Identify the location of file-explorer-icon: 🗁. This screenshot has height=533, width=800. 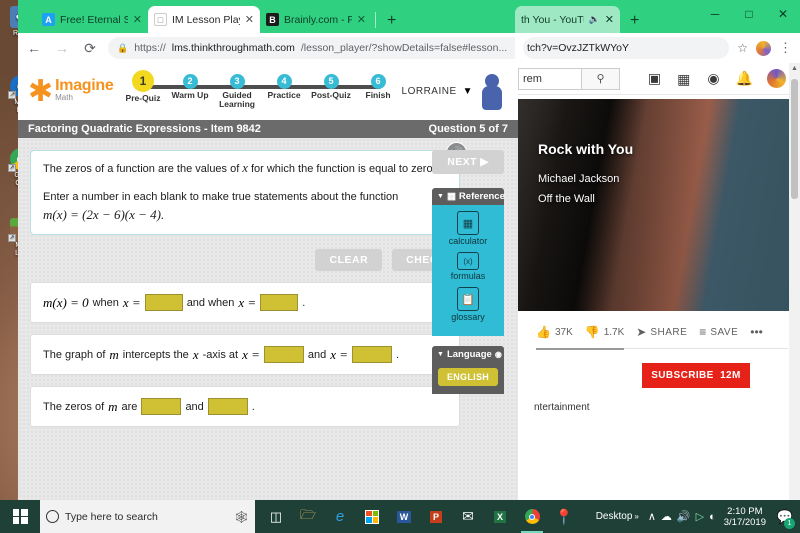
(308, 516).